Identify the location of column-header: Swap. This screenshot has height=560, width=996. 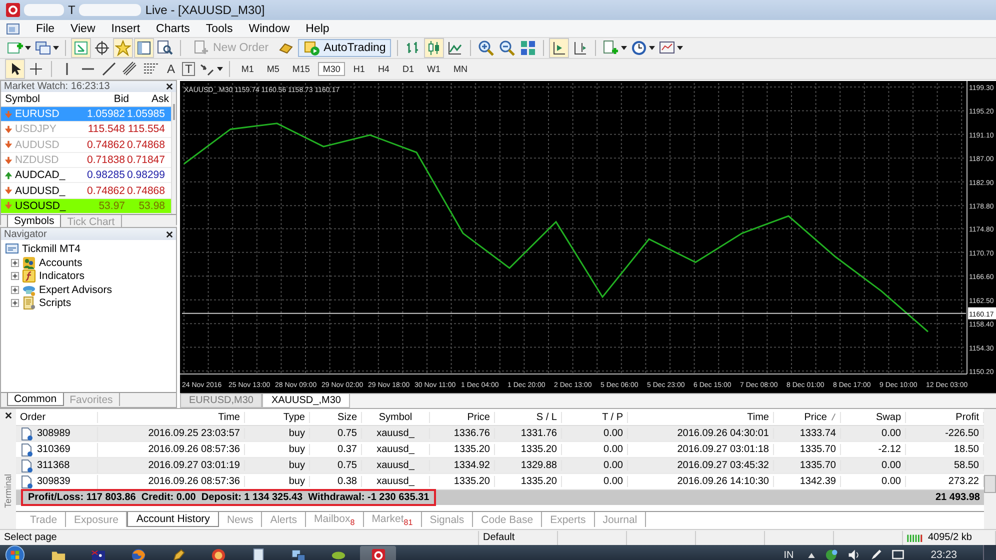
(873, 417).